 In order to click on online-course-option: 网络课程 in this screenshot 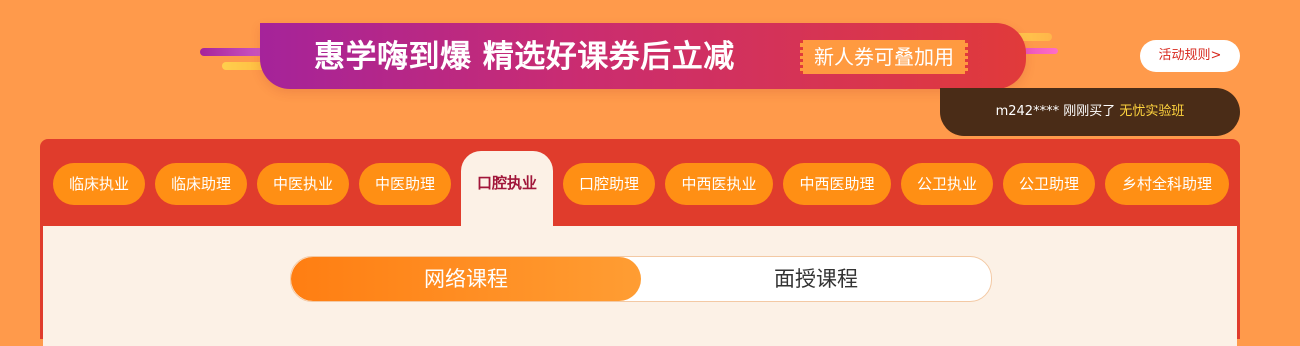, I will do `click(466, 279)`.